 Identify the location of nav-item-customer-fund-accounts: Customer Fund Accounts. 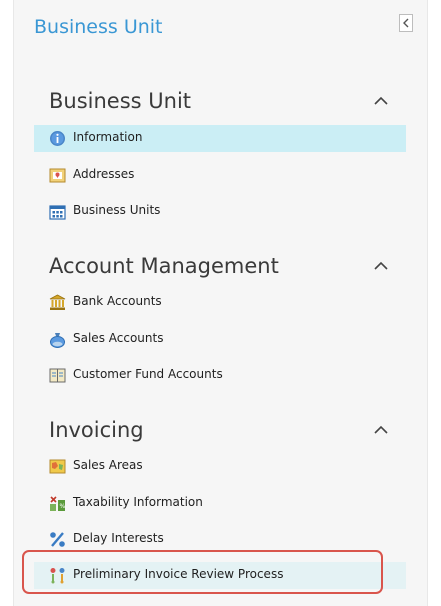
(220, 375).